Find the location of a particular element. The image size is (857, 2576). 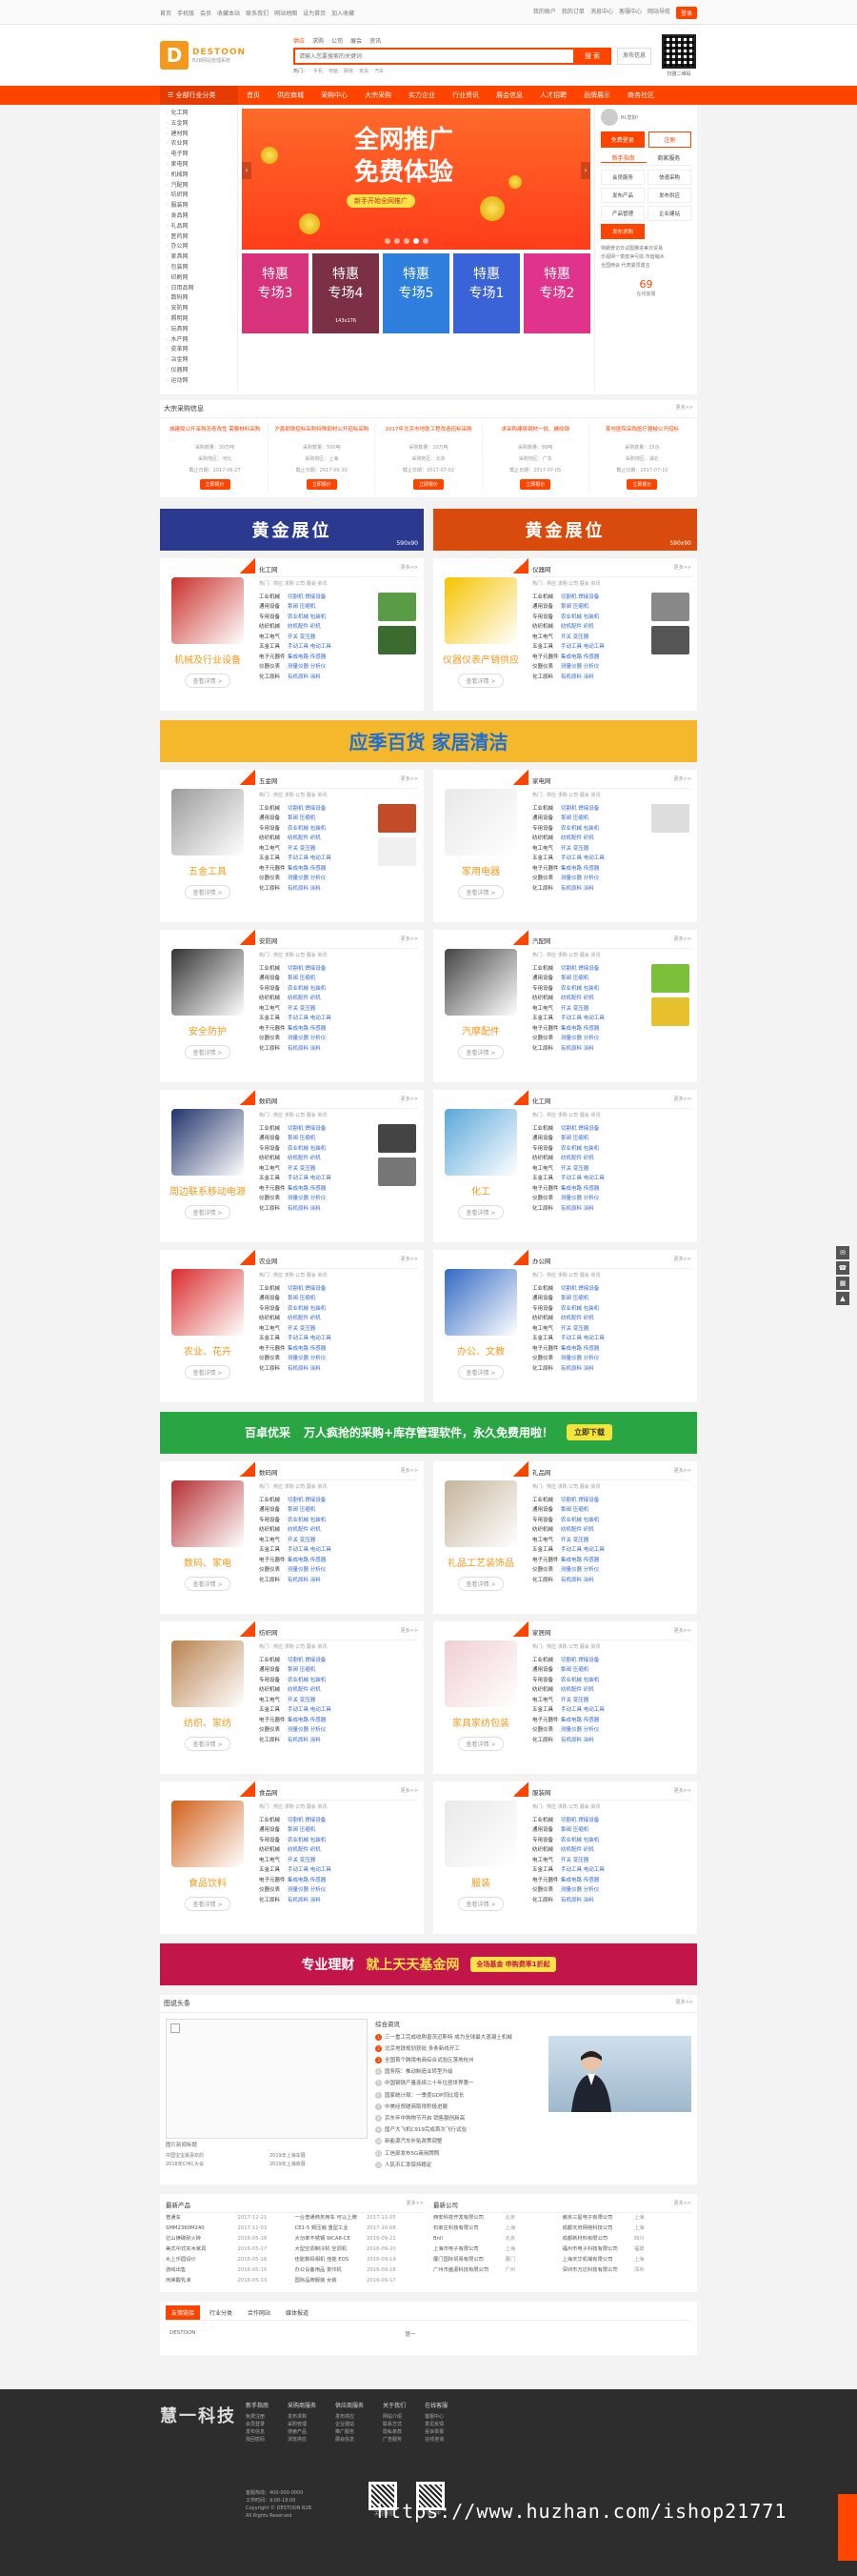

top-link: 手机版 is located at coordinates (185, 13).